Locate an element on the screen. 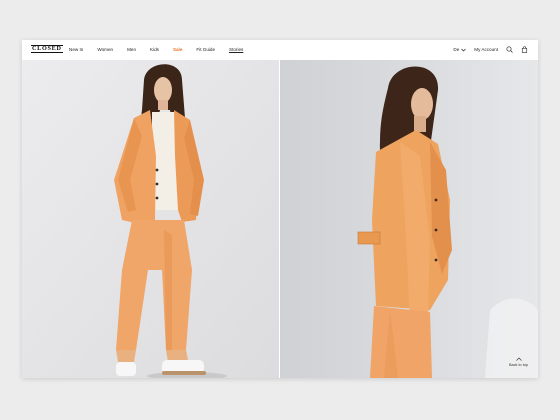 This screenshot has height=420, width=560. chevron-down-icon is located at coordinates (463, 49).